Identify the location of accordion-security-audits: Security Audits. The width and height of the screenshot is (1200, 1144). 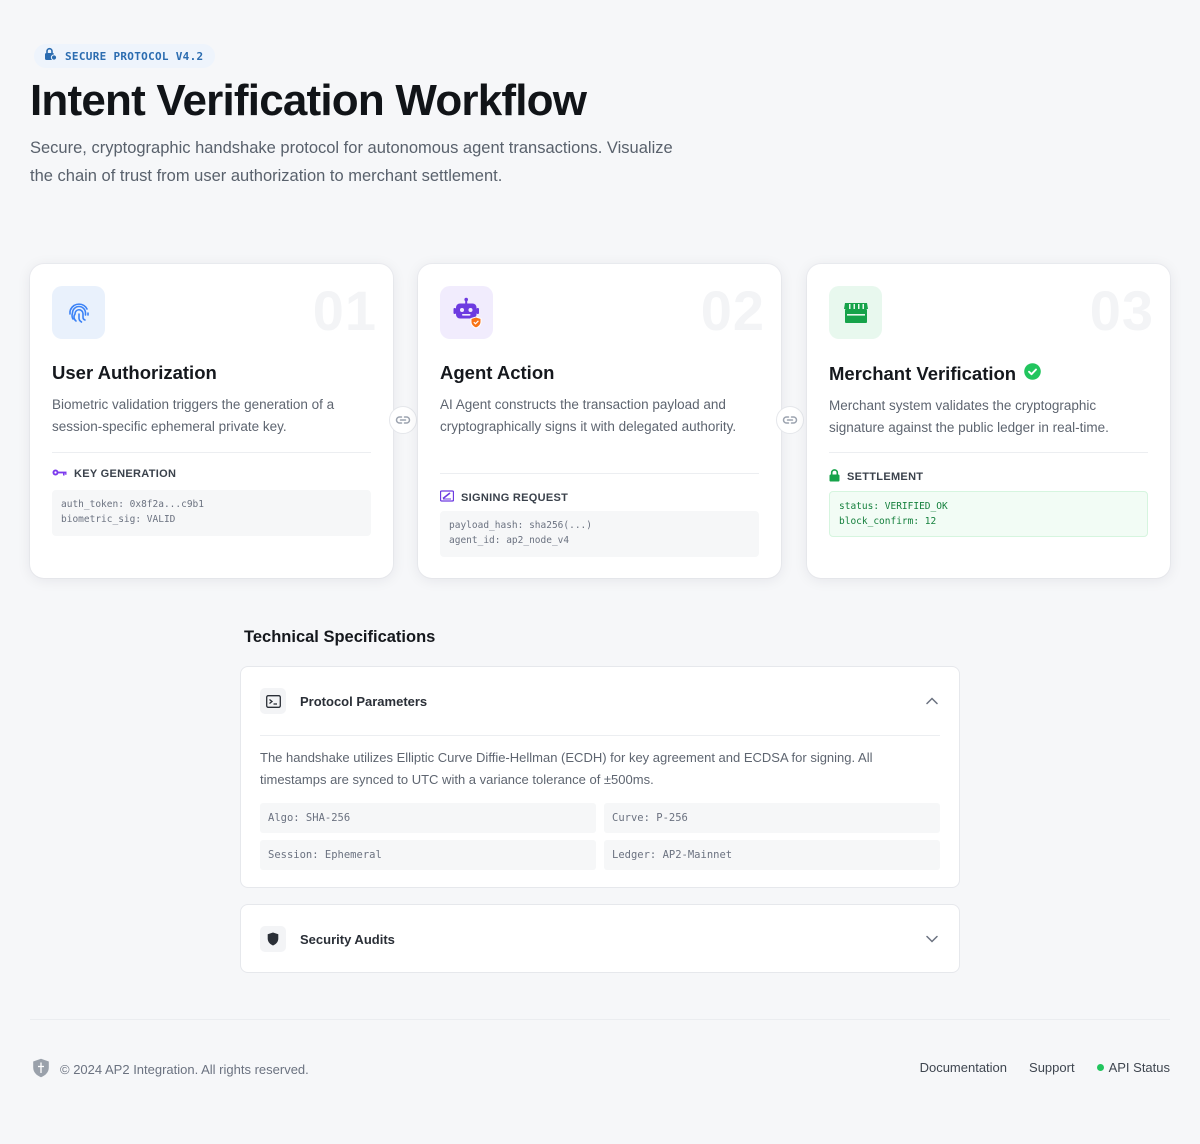
(600, 938).